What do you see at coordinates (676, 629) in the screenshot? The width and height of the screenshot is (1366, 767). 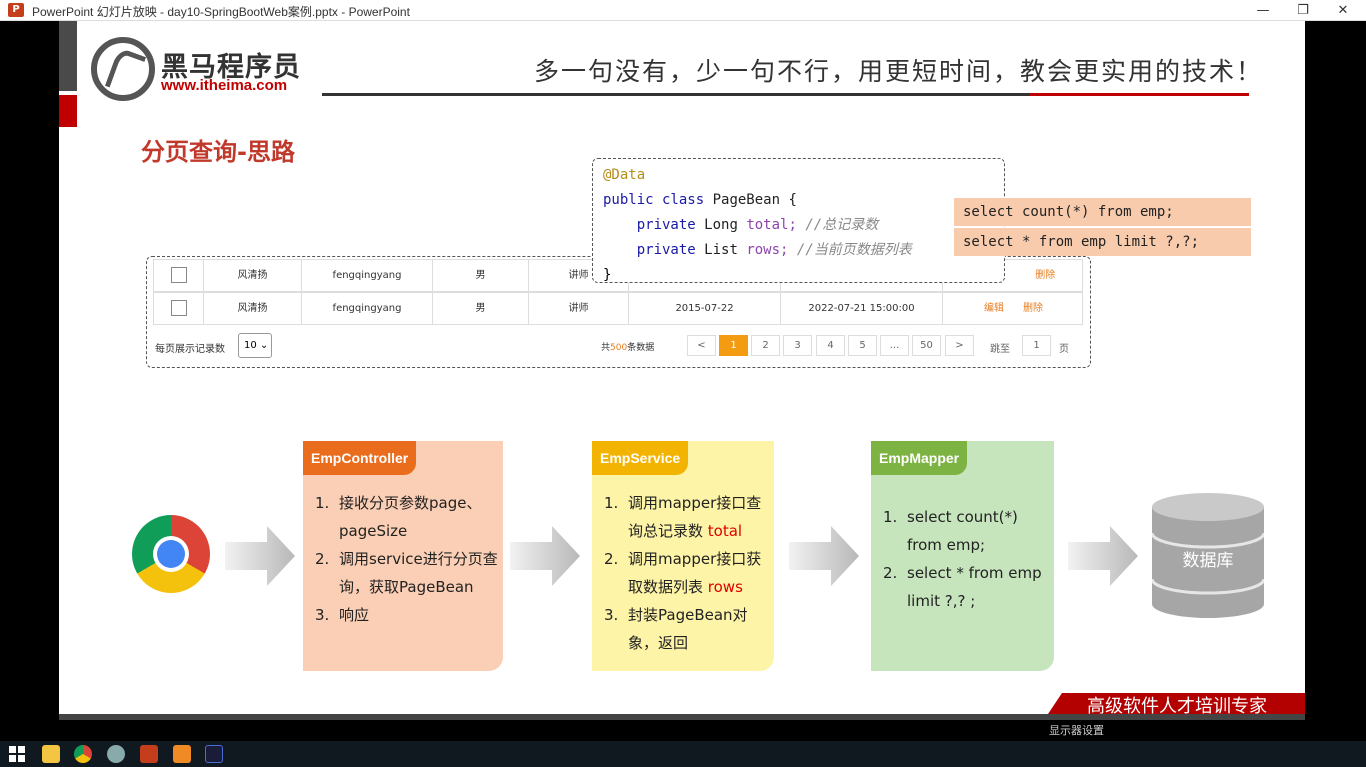 I see `list-item: 3. 封装PageBean对象，返回` at bounding box center [676, 629].